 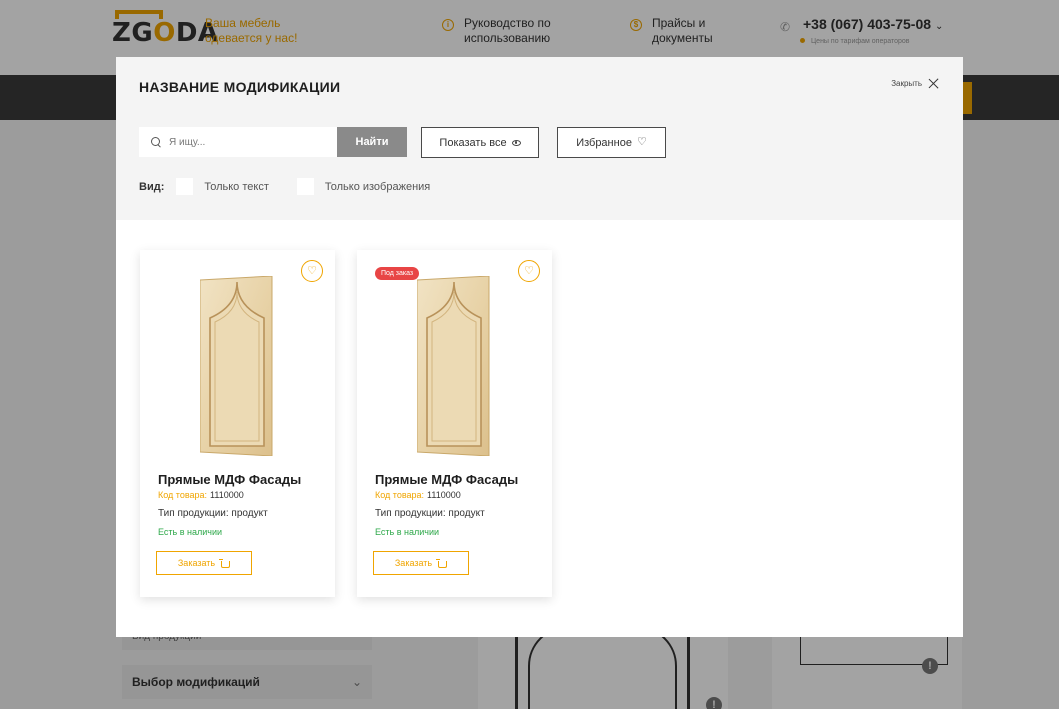 I want to click on order-badge: Под заказ, so click(x=397, y=273).